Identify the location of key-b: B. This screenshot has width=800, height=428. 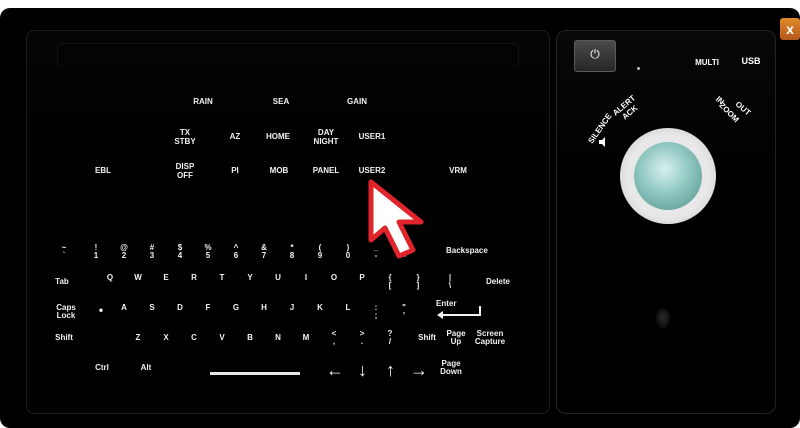
(250, 338).